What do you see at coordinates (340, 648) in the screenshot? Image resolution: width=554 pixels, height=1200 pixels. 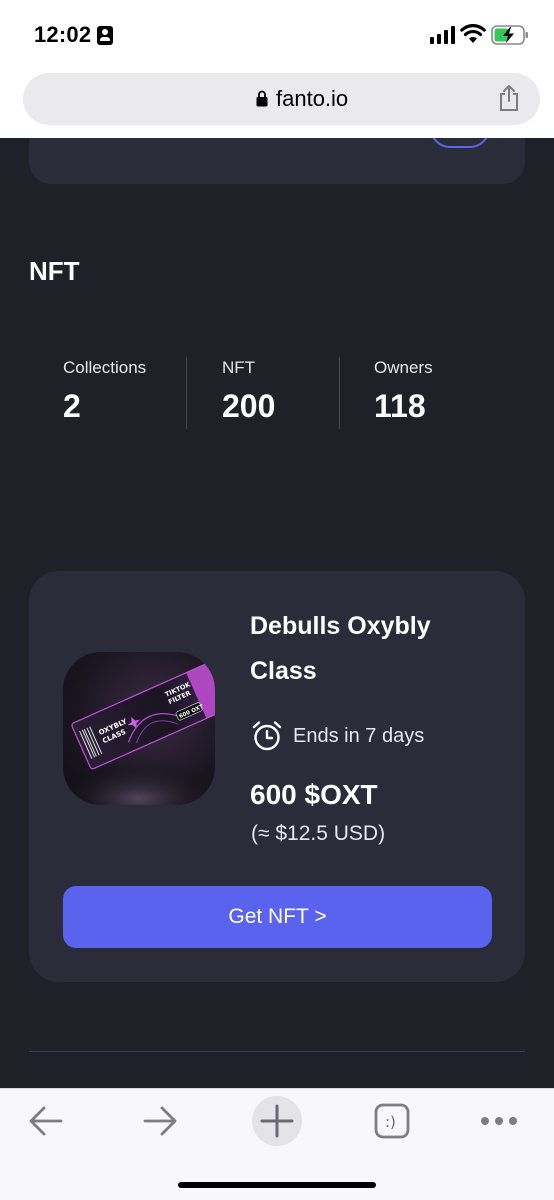 I see `nft-title: Debulls Oxybly Class` at bounding box center [340, 648].